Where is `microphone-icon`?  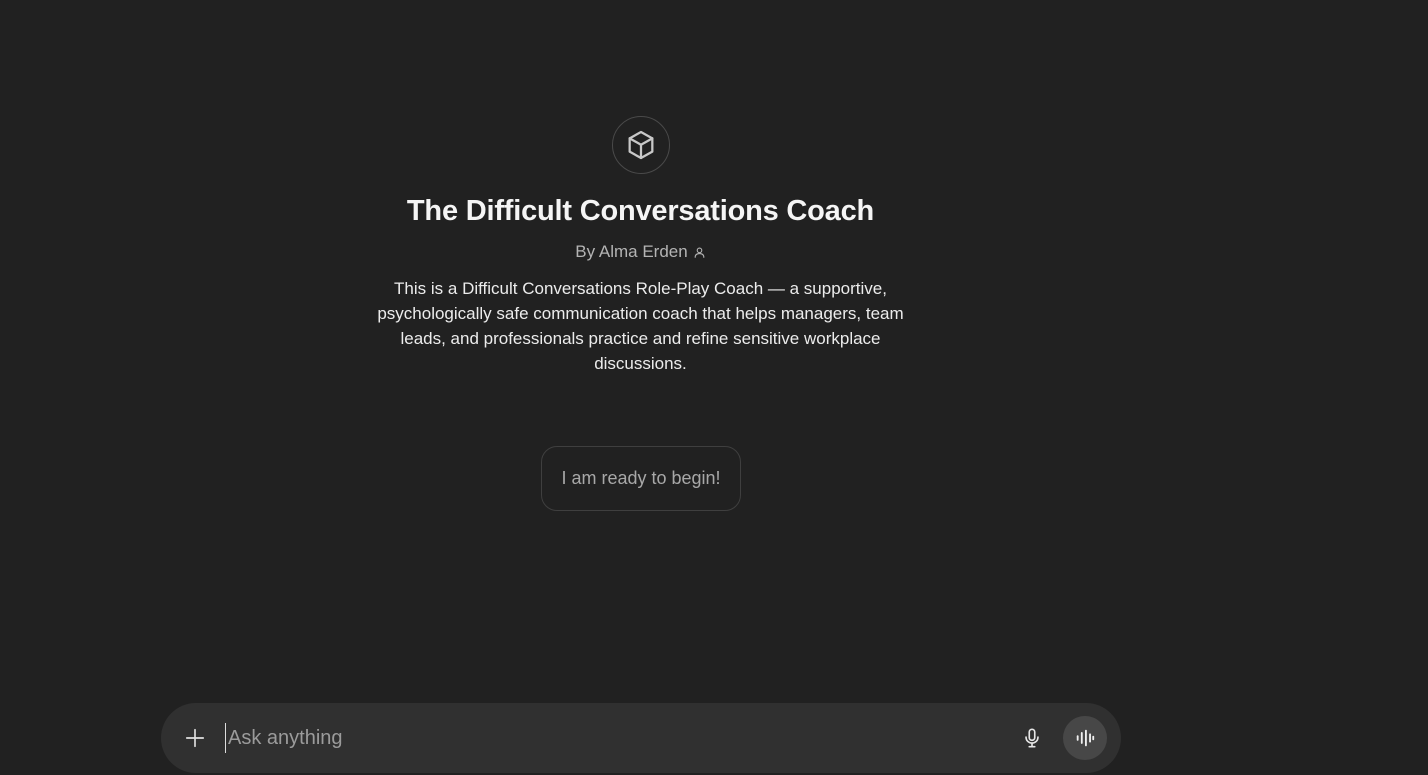
microphone-icon is located at coordinates (1032, 738).